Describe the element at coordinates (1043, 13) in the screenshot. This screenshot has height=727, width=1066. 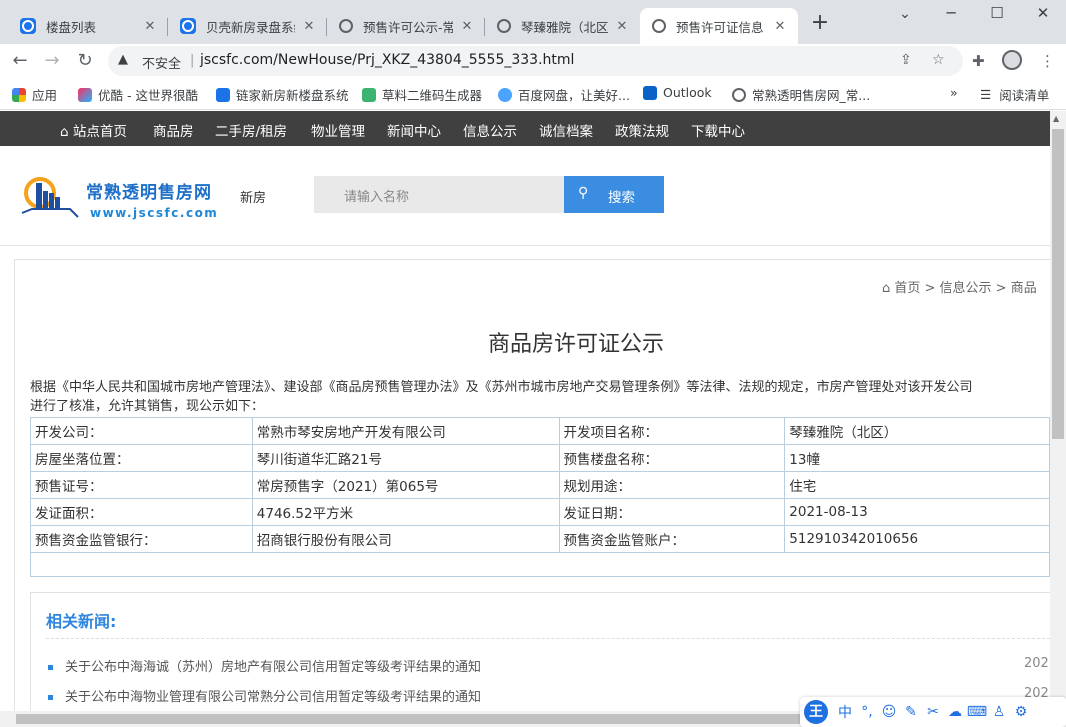
I see `window-close-button: ✕` at that location.